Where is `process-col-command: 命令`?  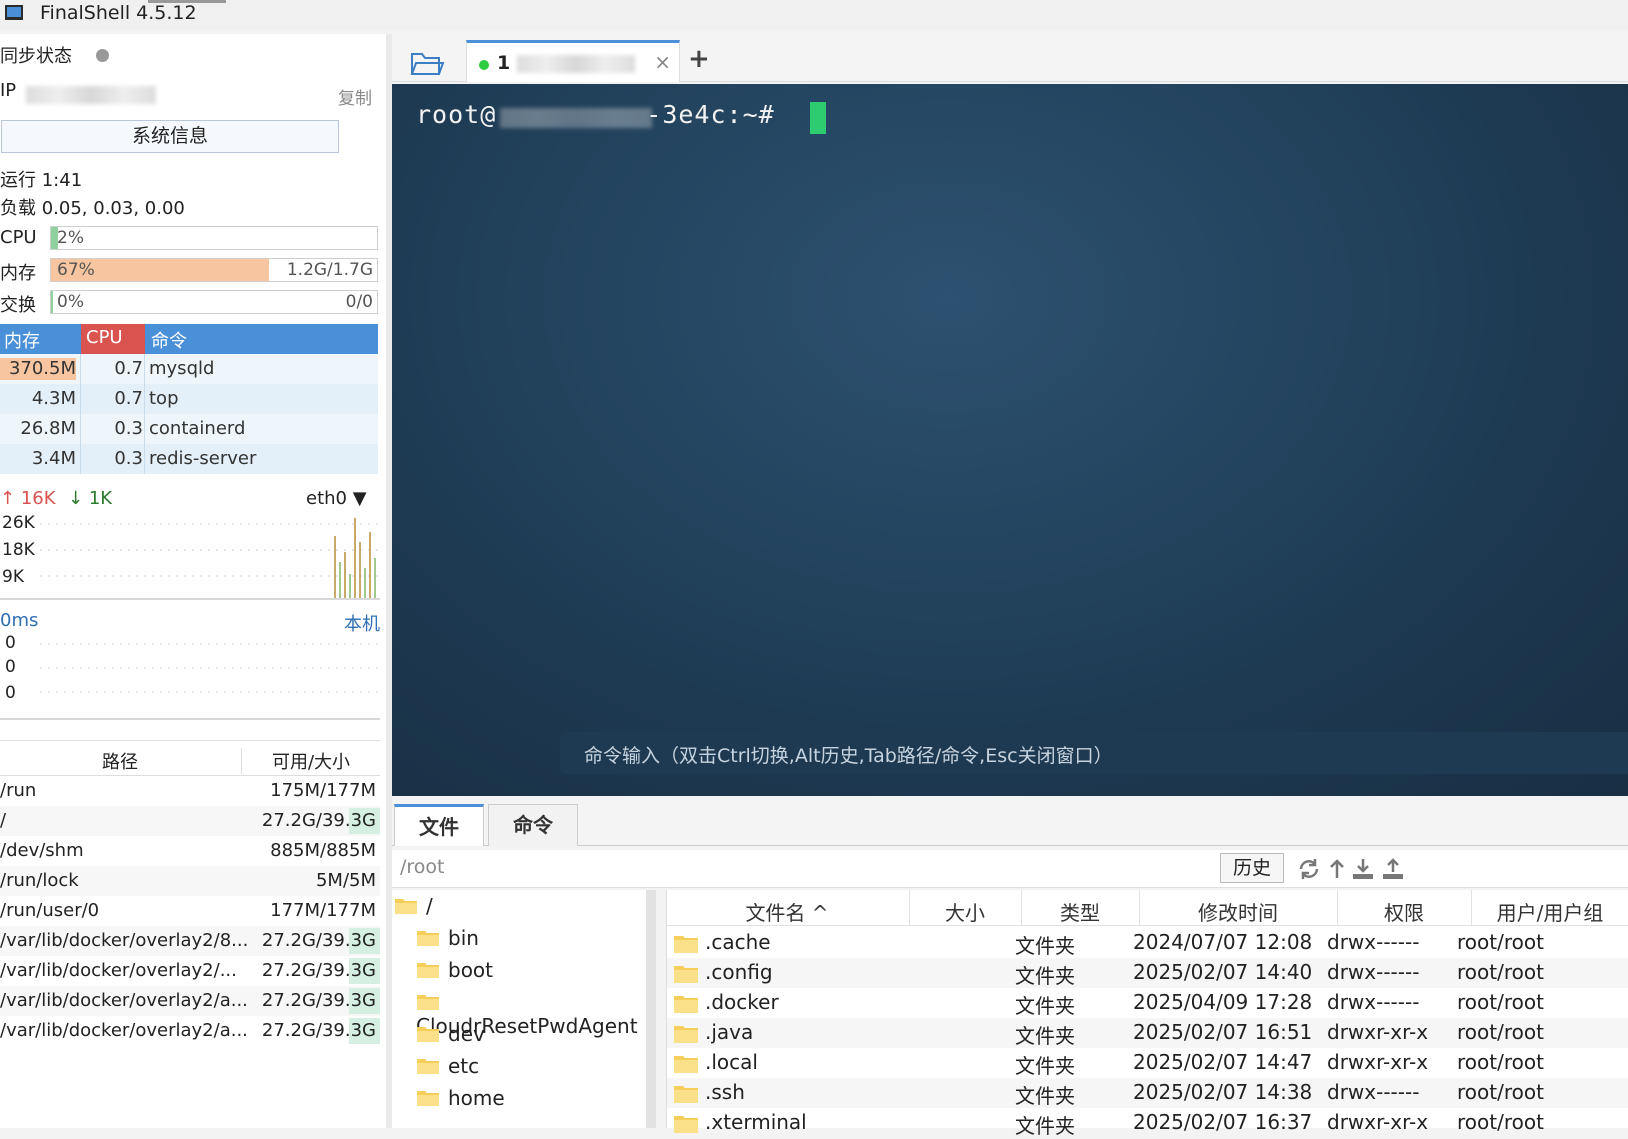 process-col-command: 命令 is located at coordinates (261, 339).